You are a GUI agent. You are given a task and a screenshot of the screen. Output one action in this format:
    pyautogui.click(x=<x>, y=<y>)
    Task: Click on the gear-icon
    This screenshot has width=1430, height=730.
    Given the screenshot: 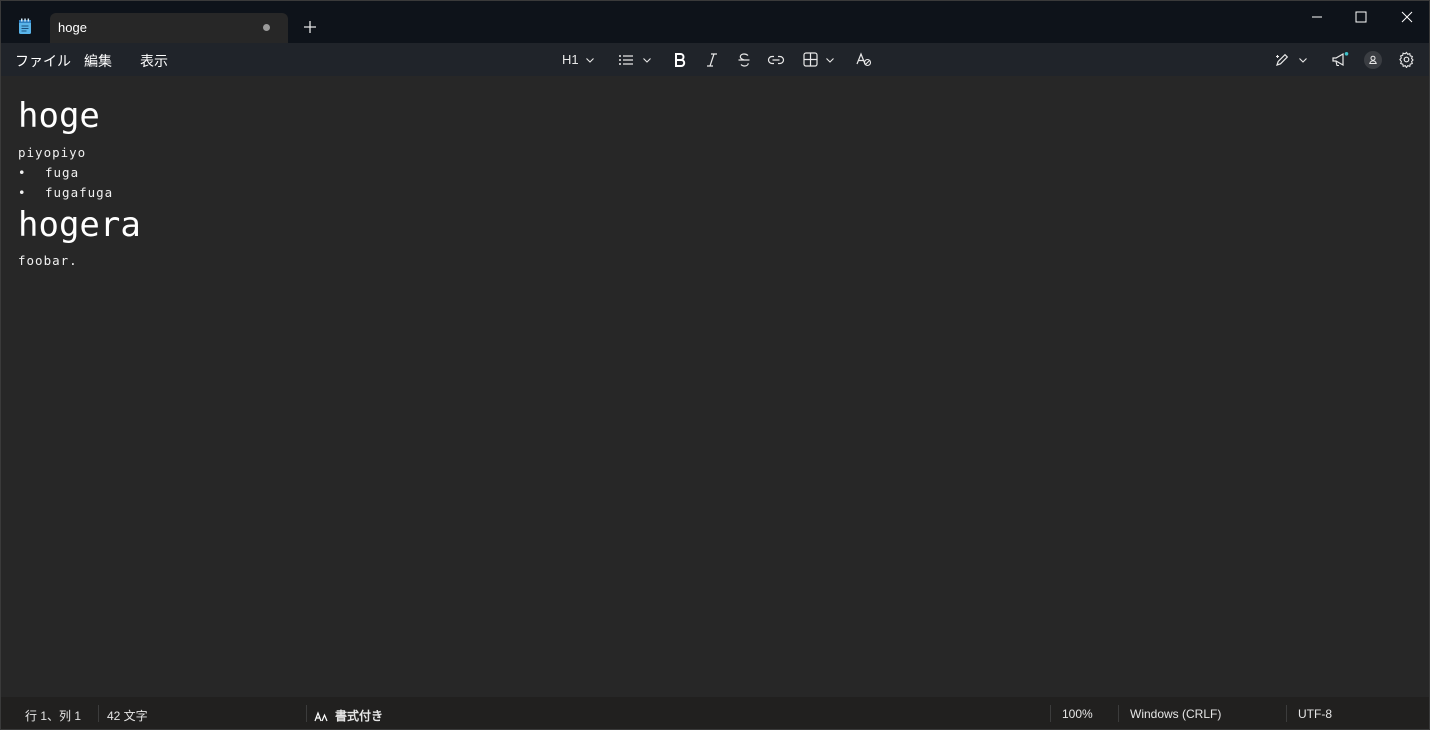 What is the action you would take?
    pyautogui.click(x=1406, y=59)
    